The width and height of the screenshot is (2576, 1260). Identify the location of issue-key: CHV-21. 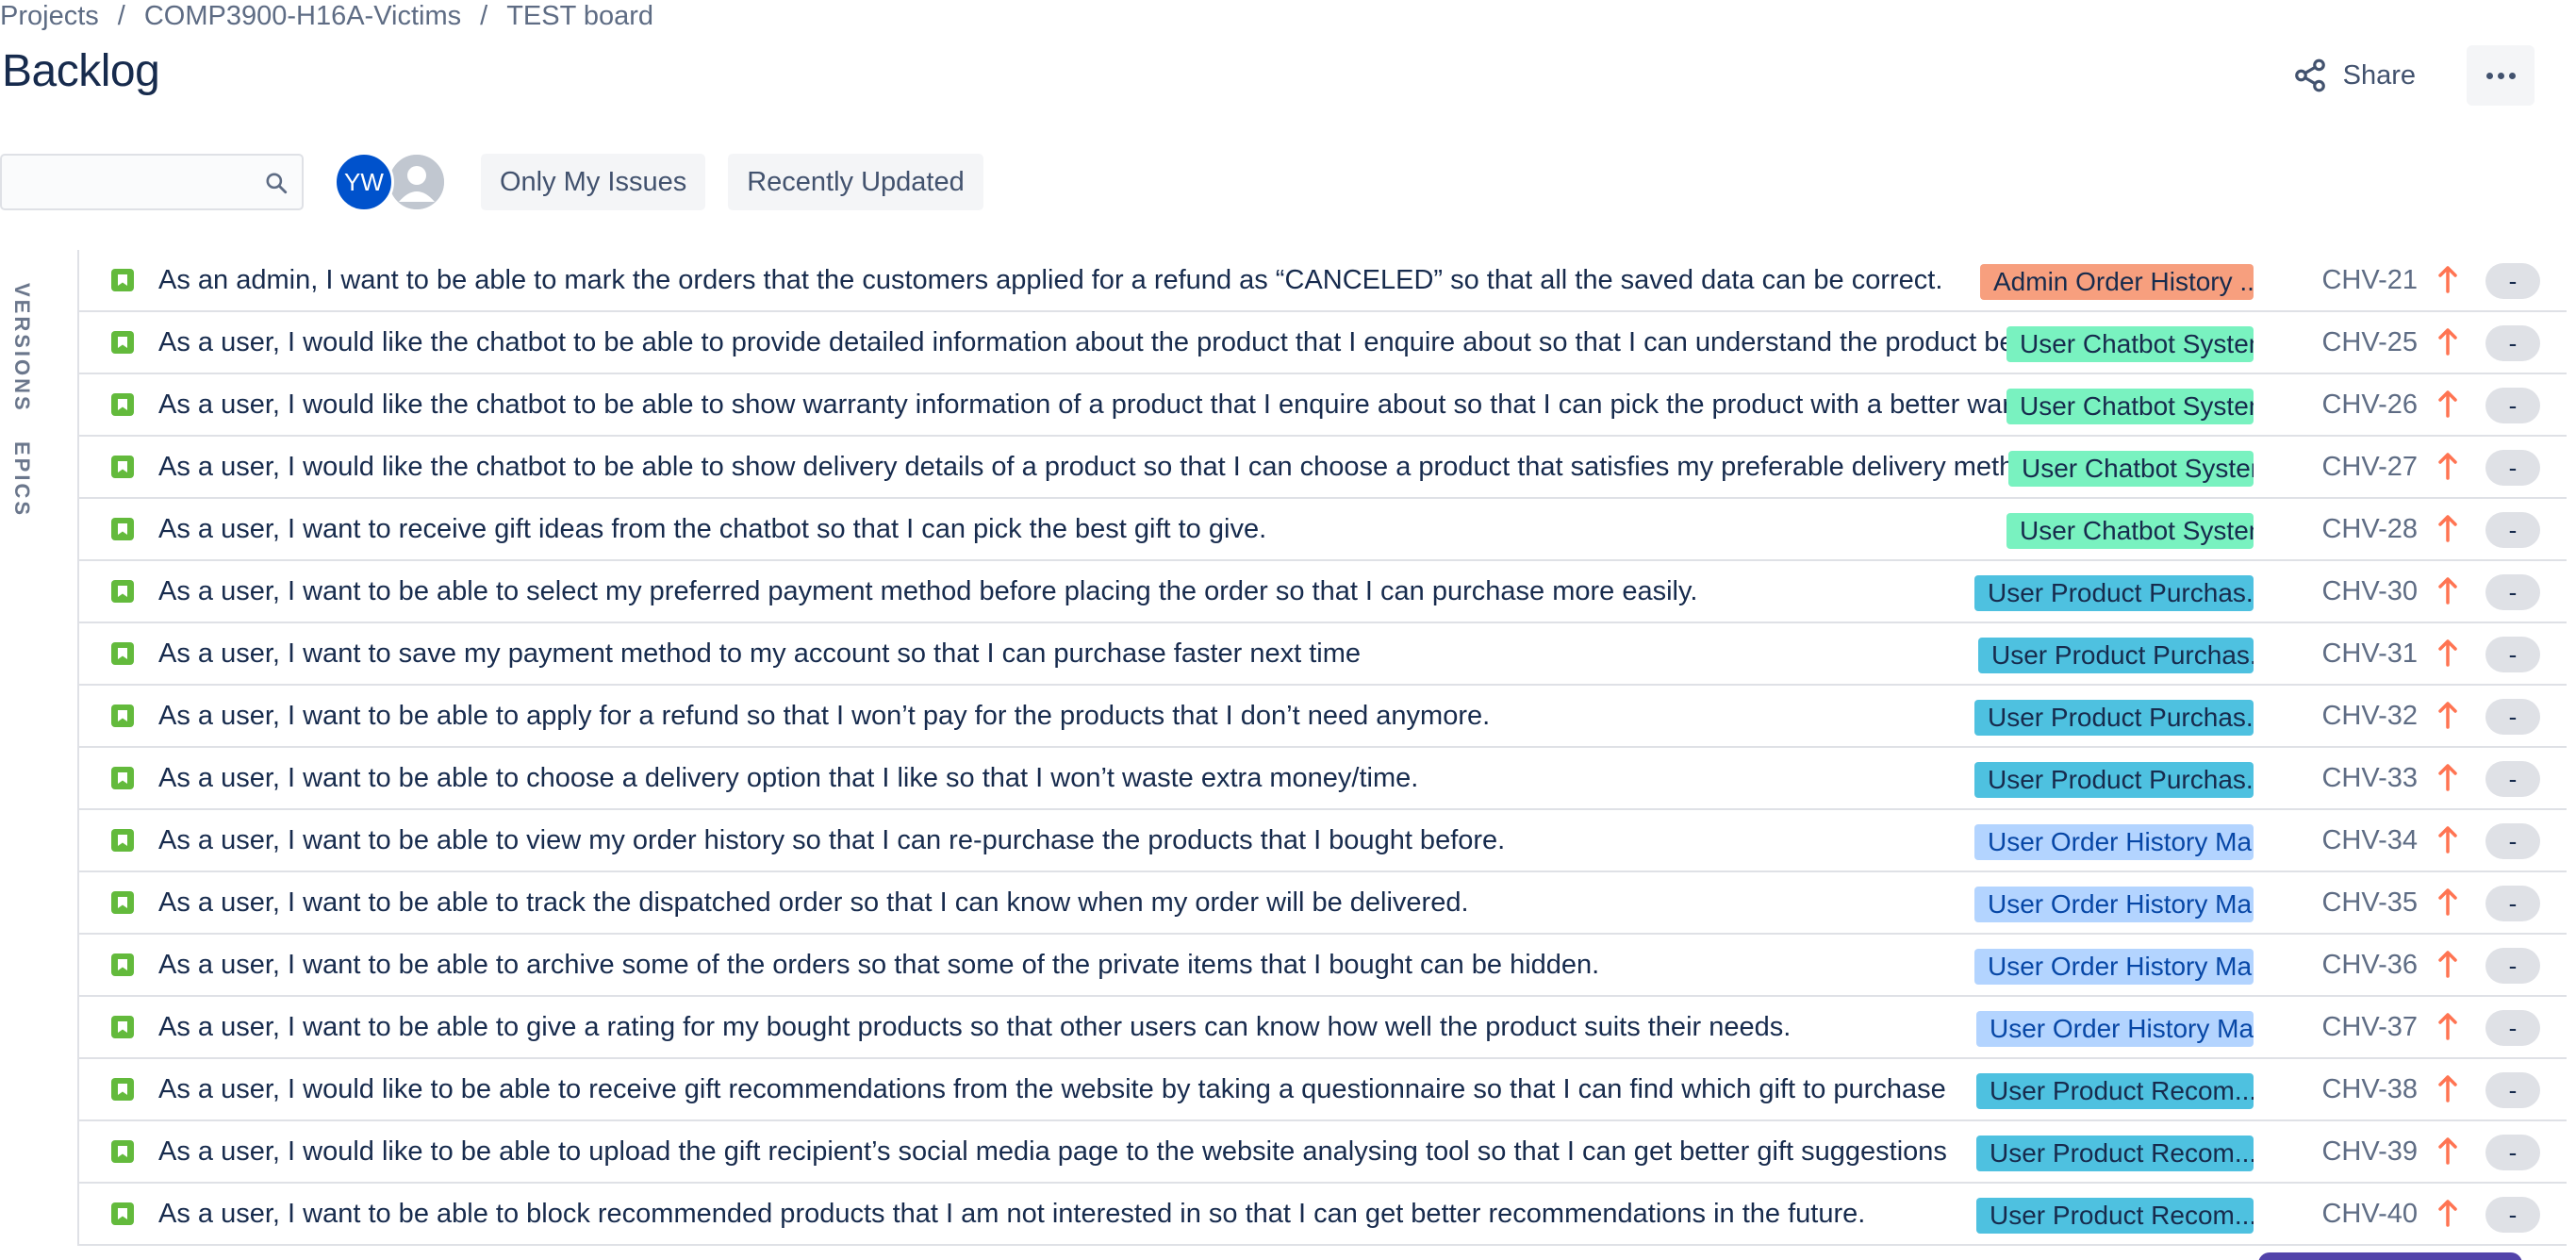
(2367, 280).